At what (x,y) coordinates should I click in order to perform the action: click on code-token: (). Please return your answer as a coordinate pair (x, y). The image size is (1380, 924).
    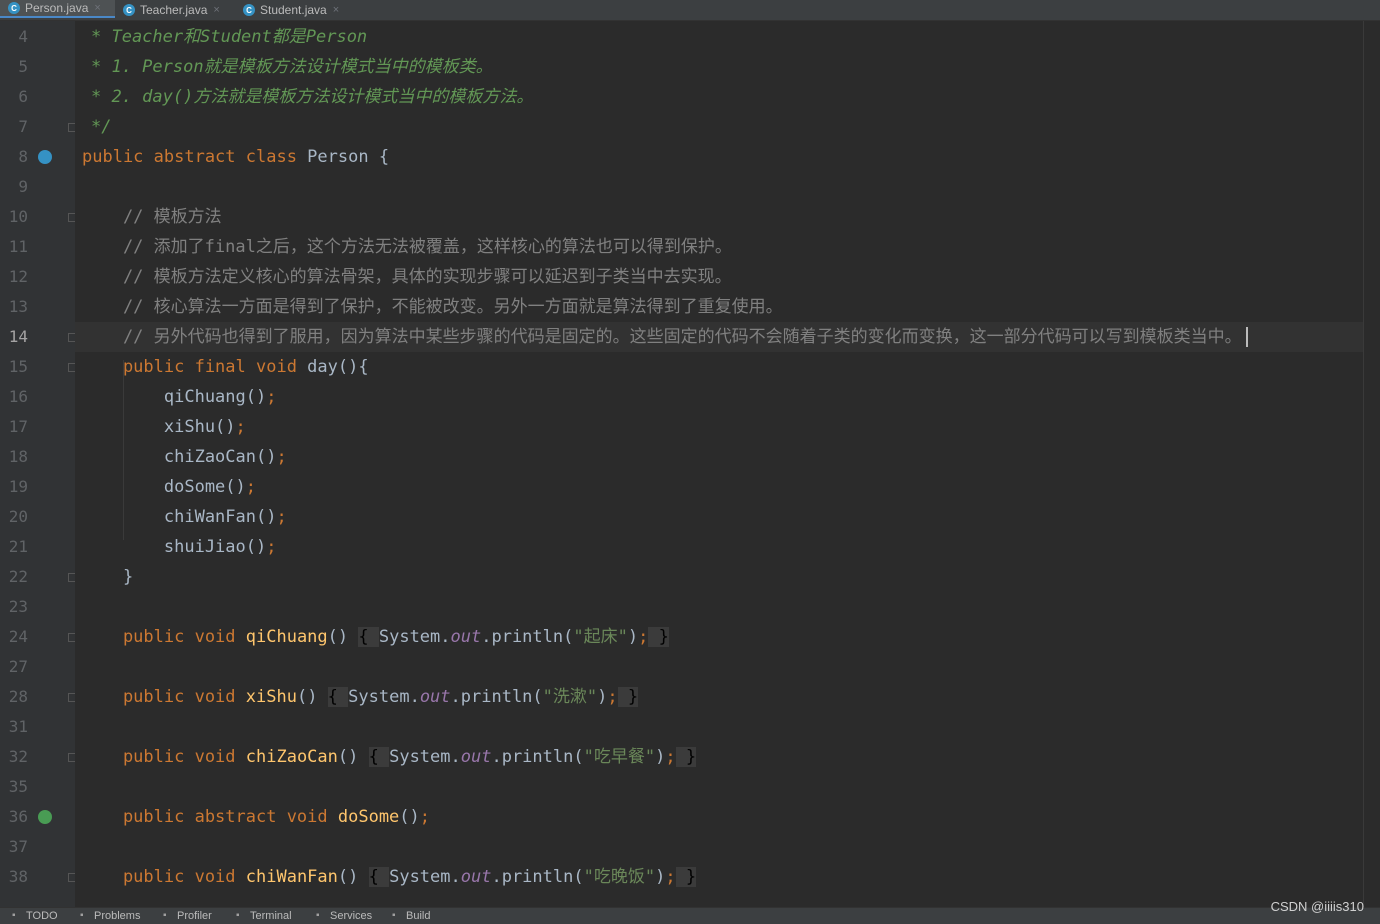
    Looking at the image, I should click on (353, 877).